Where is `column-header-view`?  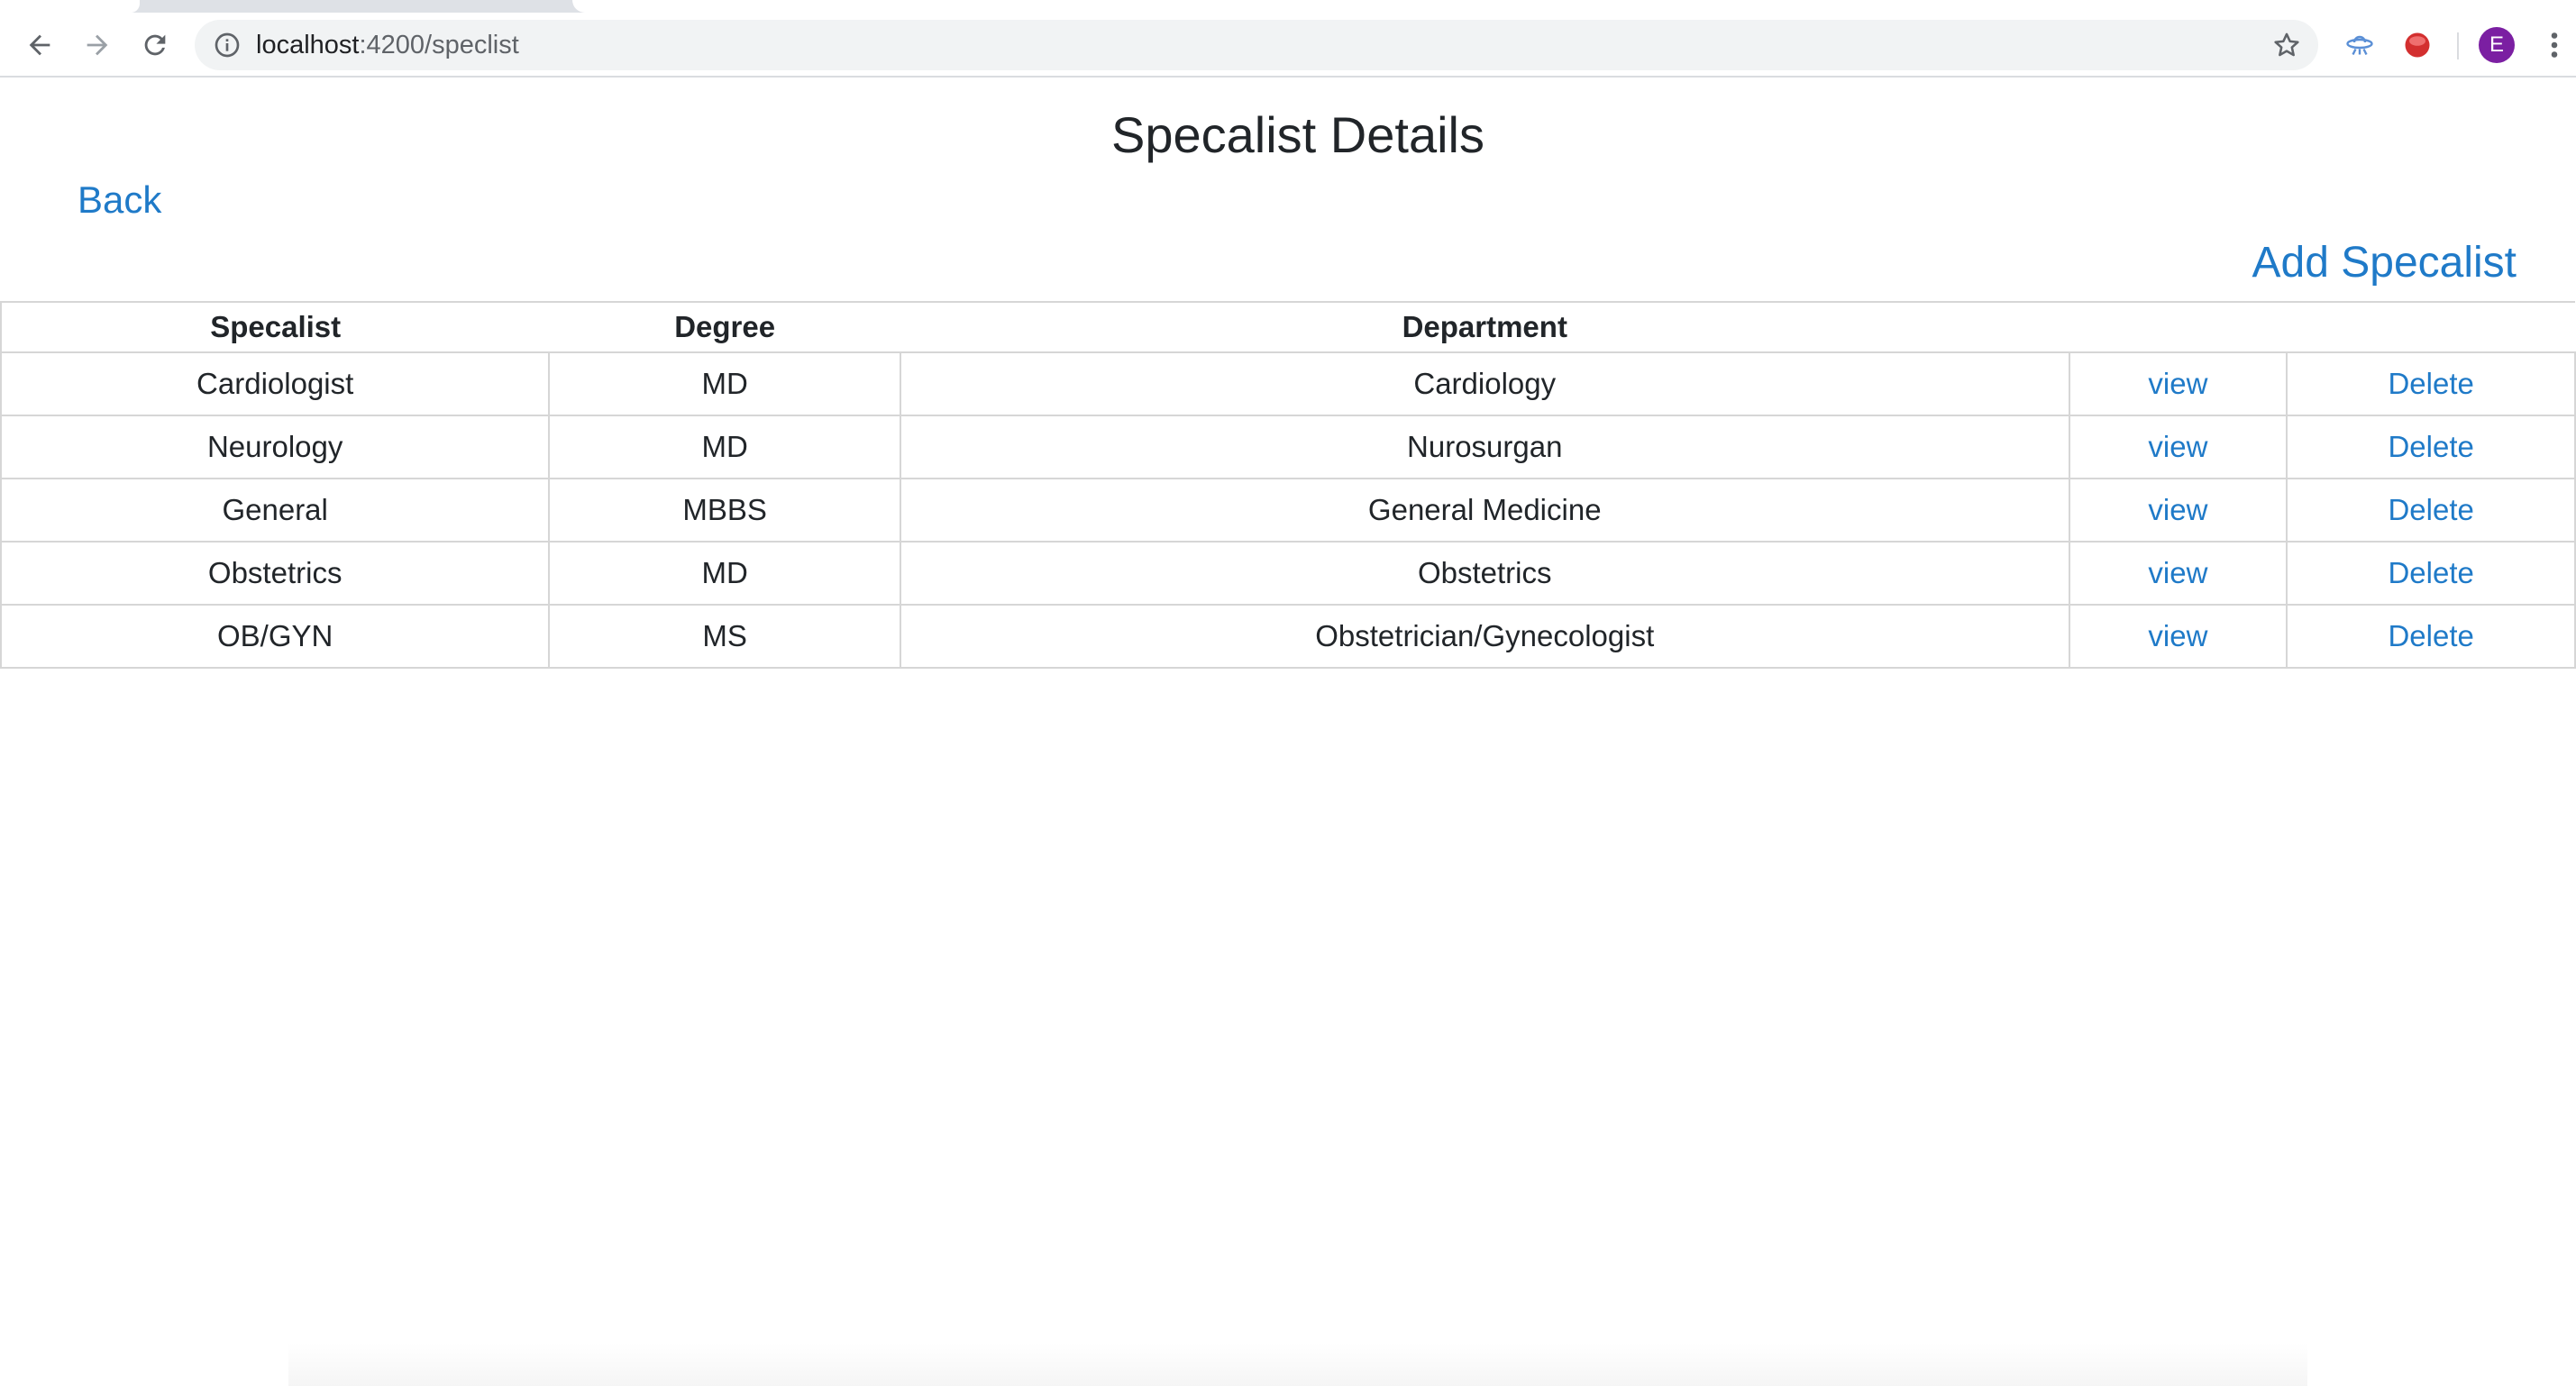
column-header-view is located at coordinates (2178, 327).